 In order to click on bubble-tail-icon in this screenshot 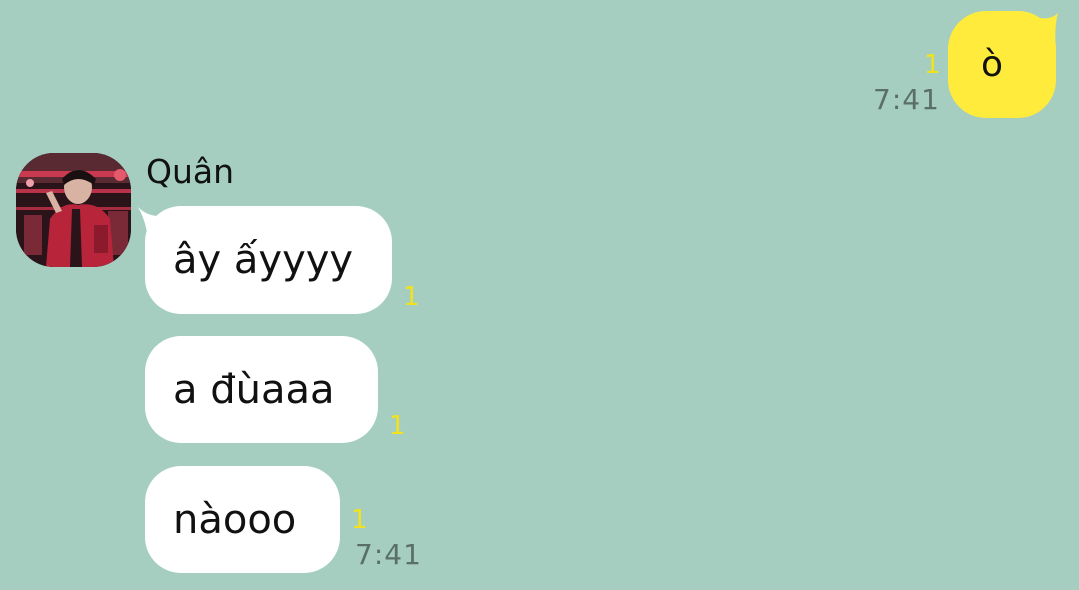, I will do `click(1047, 32)`.